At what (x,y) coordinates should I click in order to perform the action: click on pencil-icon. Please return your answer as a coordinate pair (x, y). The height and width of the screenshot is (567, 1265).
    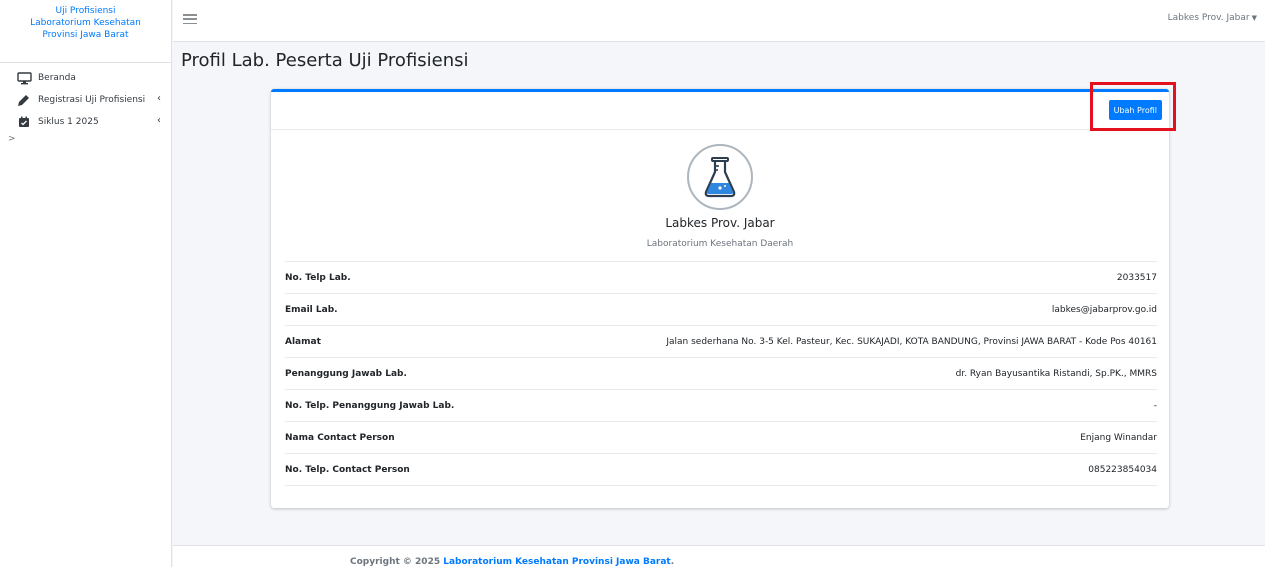
    Looking at the image, I should click on (24, 100).